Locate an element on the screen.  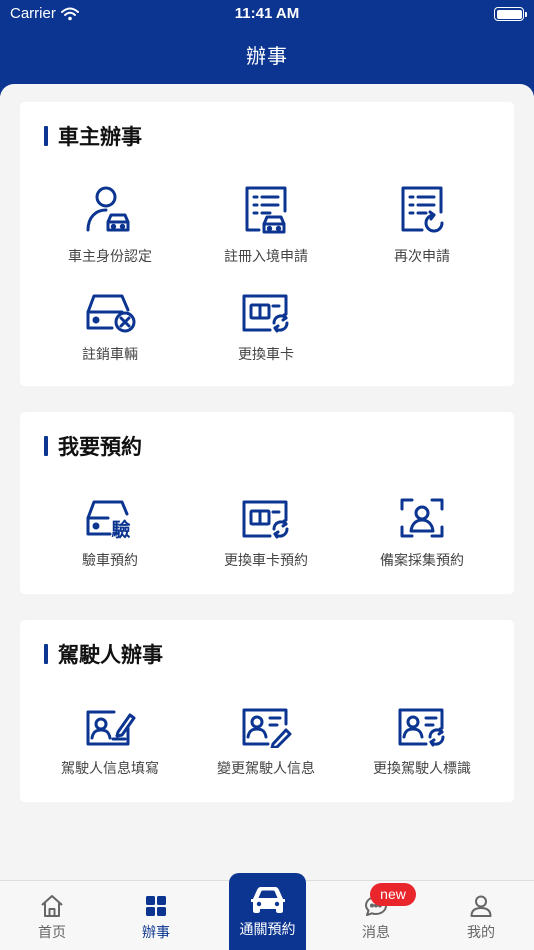
new-badge: new is located at coordinates (393, 894).